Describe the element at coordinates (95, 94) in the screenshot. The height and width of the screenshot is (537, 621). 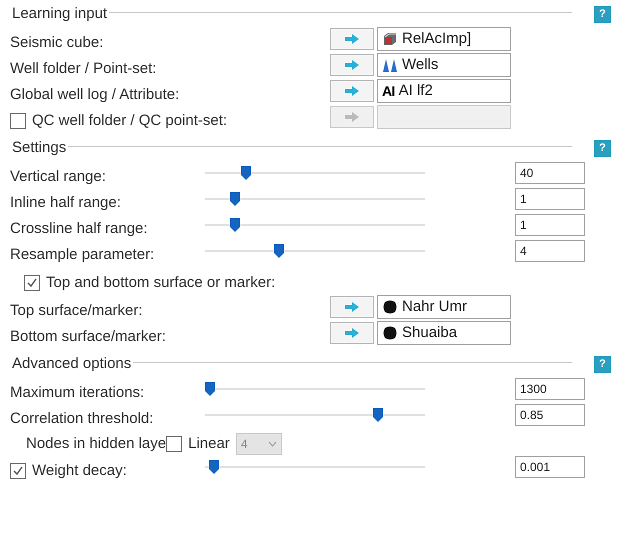
I see `field-label: Global well log / Attribute:` at that location.